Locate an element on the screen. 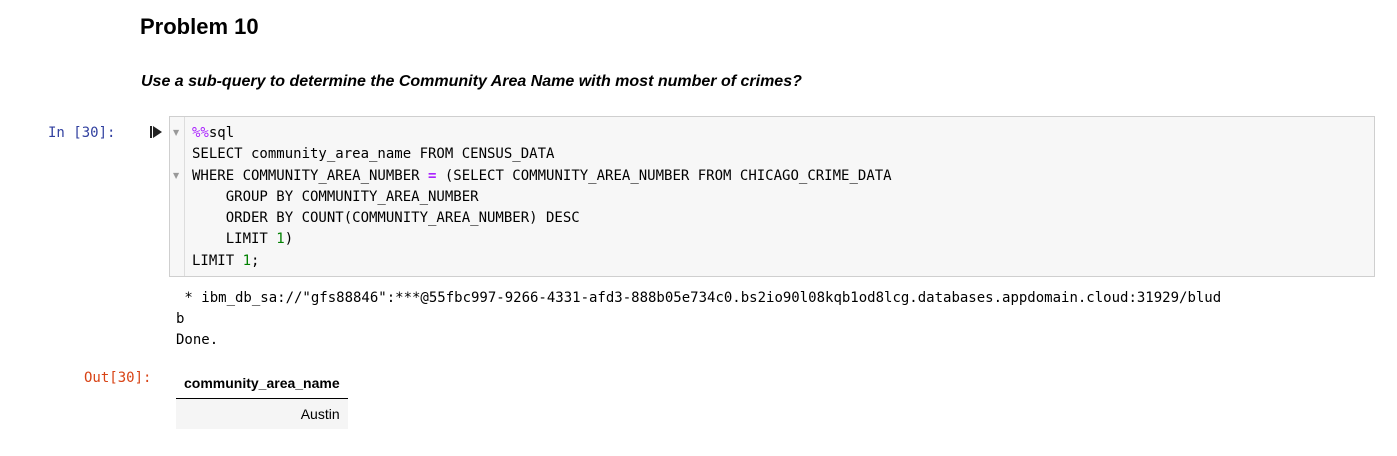  stdout-done: Done. is located at coordinates (197, 340).